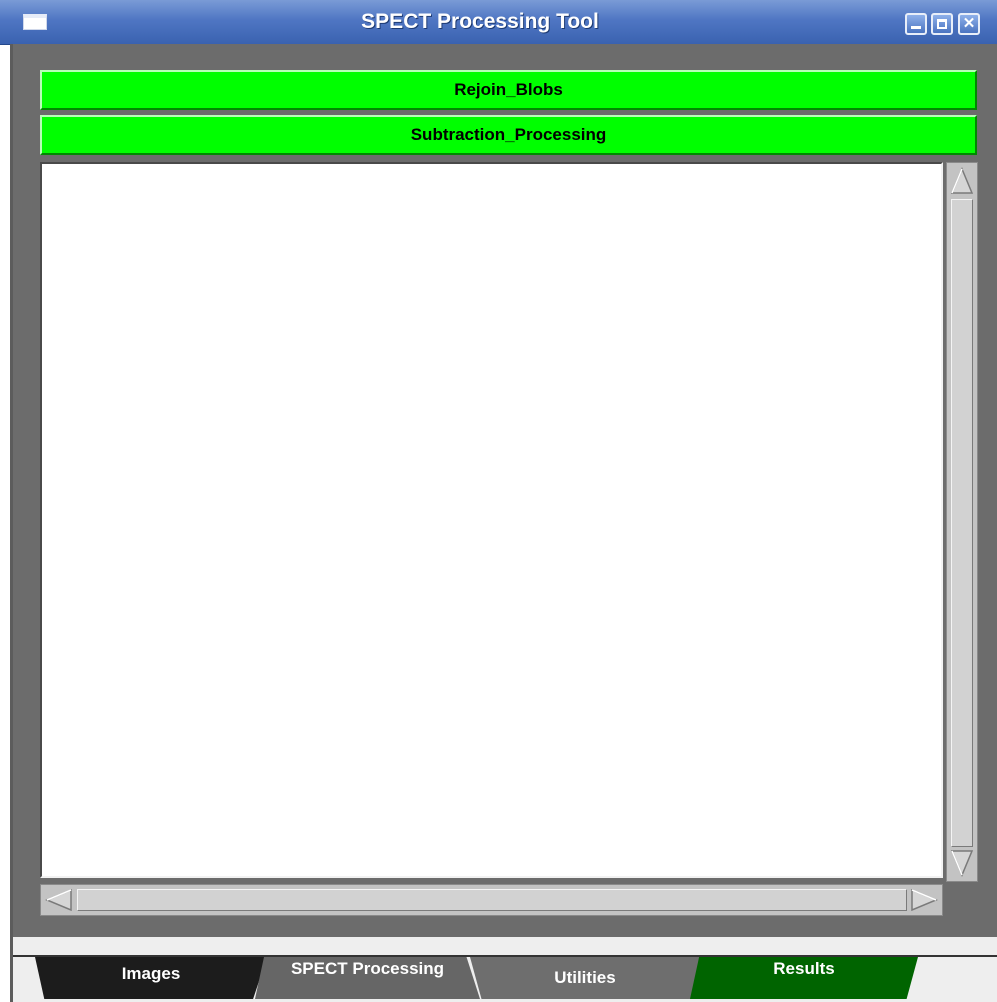 This screenshot has height=1002, width=997. Describe the element at coordinates (962, 181) in the screenshot. I see `scroll-up-arrow-icon` at that location.